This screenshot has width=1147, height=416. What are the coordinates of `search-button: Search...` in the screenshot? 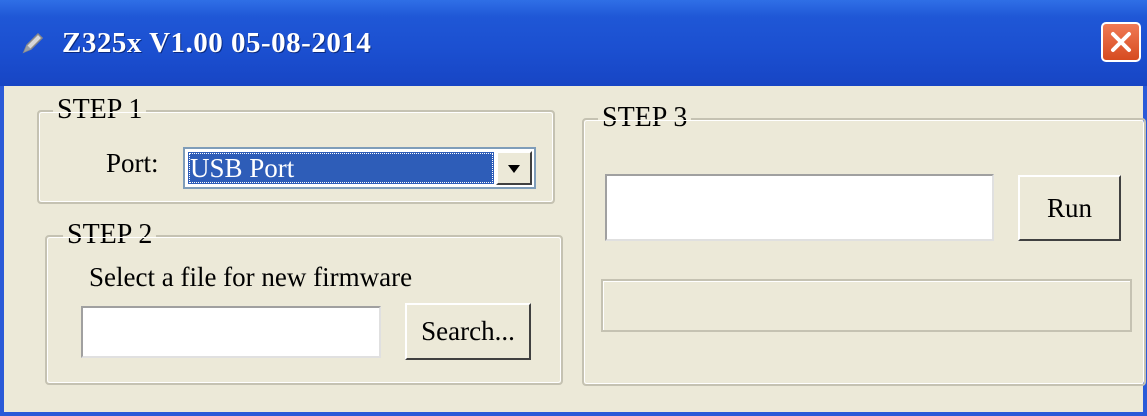 It's located at (468, 331).